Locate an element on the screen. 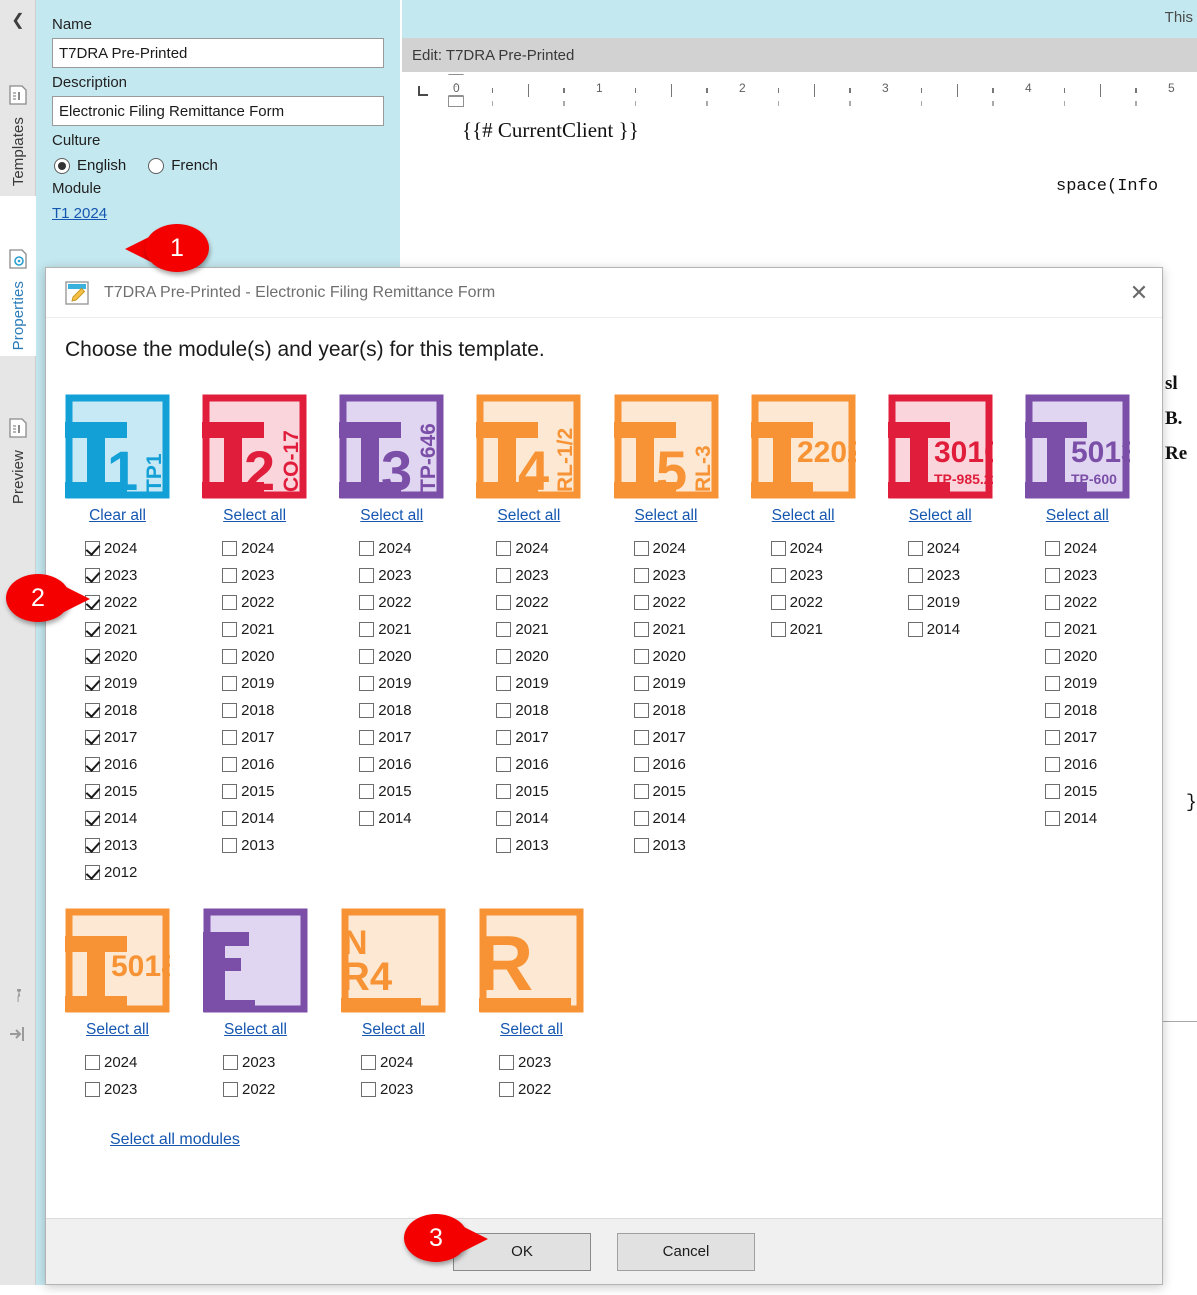  sidebar-tab-preview: Preview is located at coordinates (18, 435).